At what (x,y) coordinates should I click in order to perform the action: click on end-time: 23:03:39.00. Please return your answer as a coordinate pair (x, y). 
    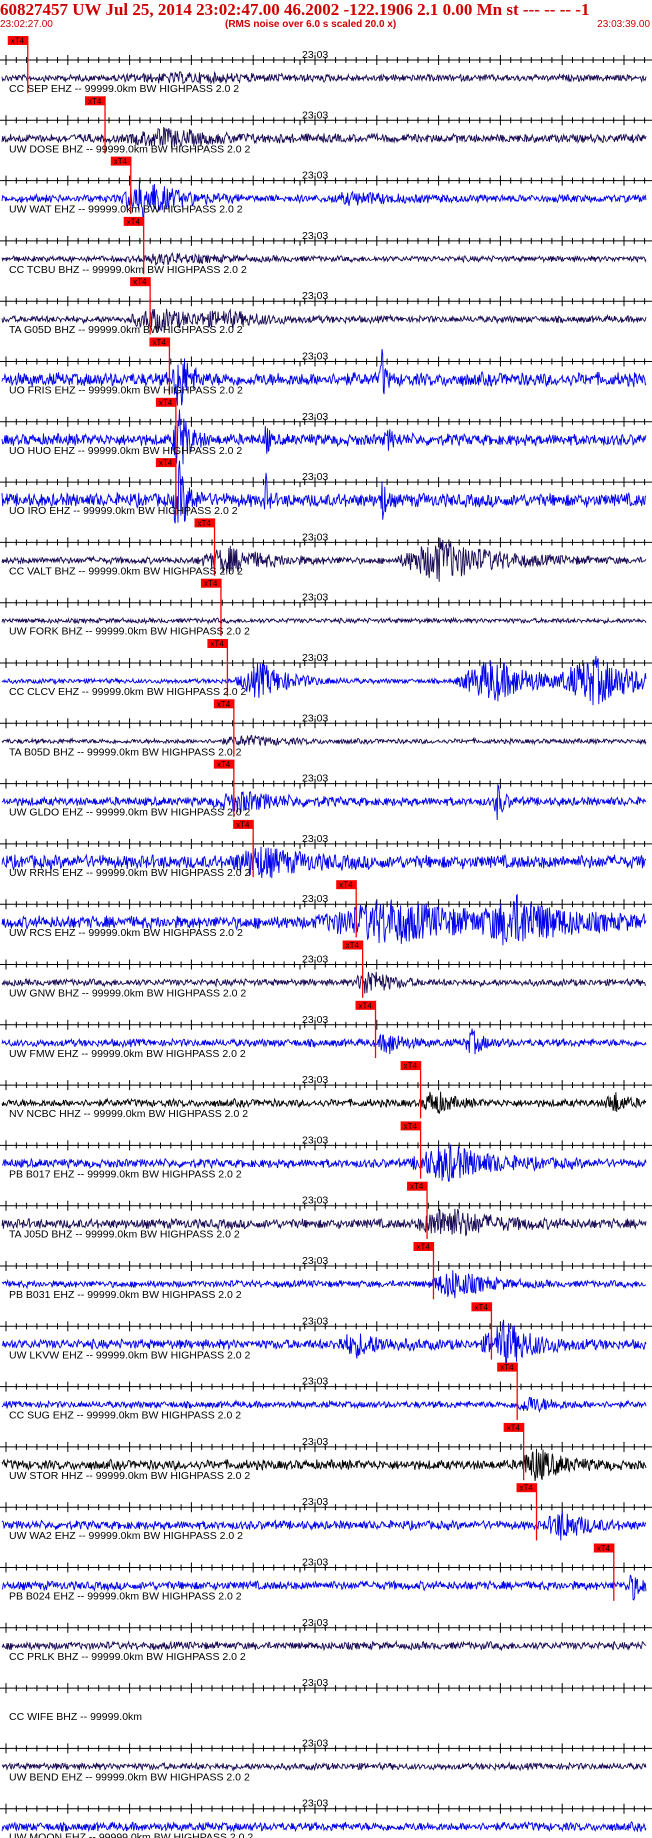
    Looking at the image, I should click on (623, 24).